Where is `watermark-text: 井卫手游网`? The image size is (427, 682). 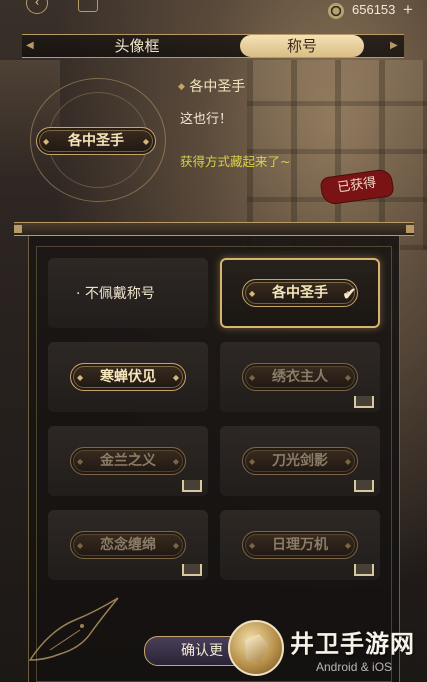
watermark-text: 井卫手游网 is located at coordinates (352, 644).